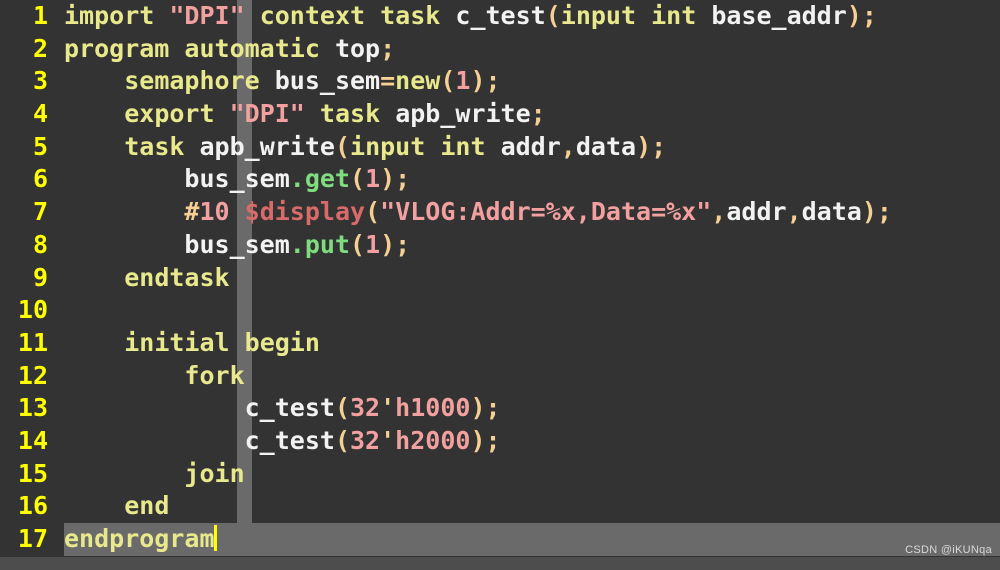 This screenshot has height=570, width=1000. What do you see at coordinates (24, 310) in the screenshot?
I see `line-number: 10` at bounding box center [24, 310].